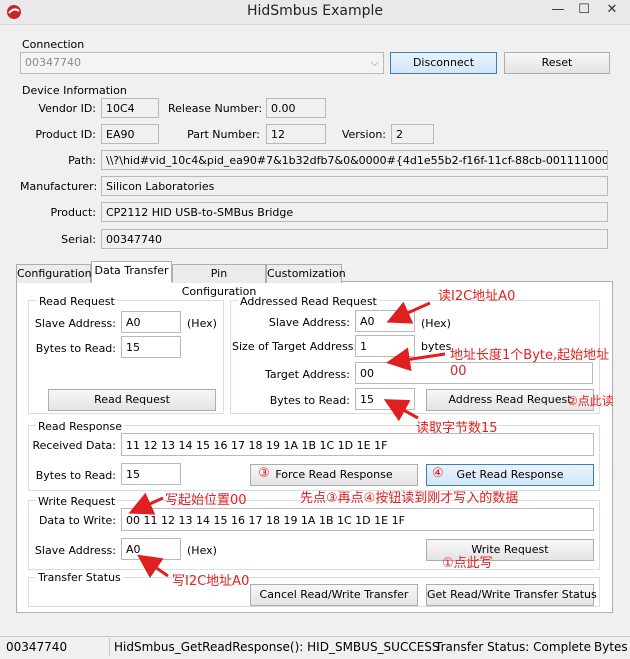 The height and width of the screenshot is (659, 630). I want to click on close-button: ✕, so click(612, 11).